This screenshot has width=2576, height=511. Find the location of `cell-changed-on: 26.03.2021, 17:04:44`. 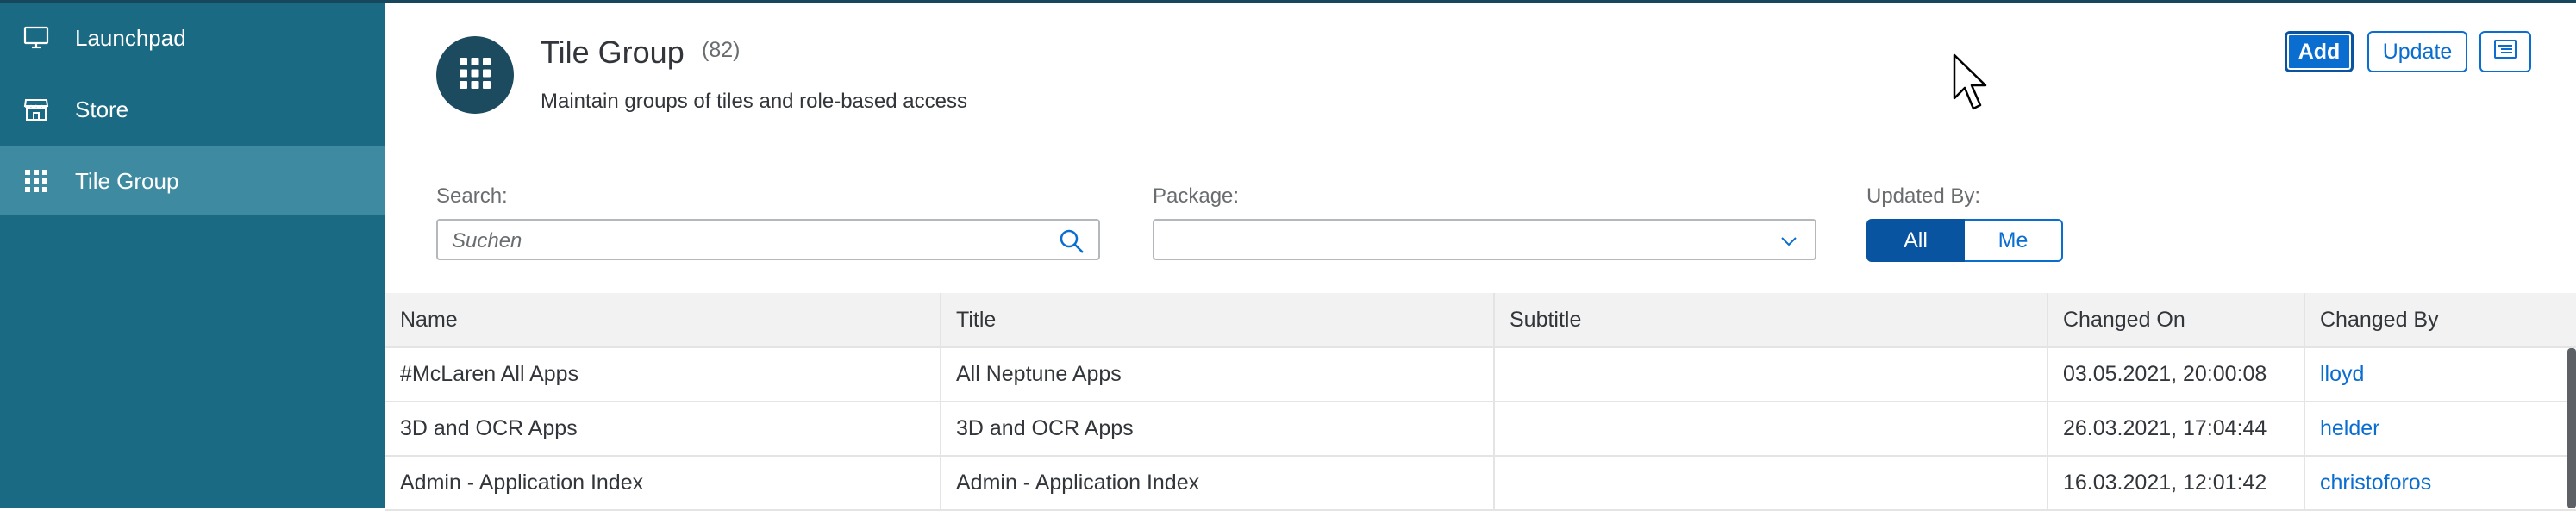

cell-changed-on: 26.03.2021, 17:04:44 is located at coordinates (2176, 429).